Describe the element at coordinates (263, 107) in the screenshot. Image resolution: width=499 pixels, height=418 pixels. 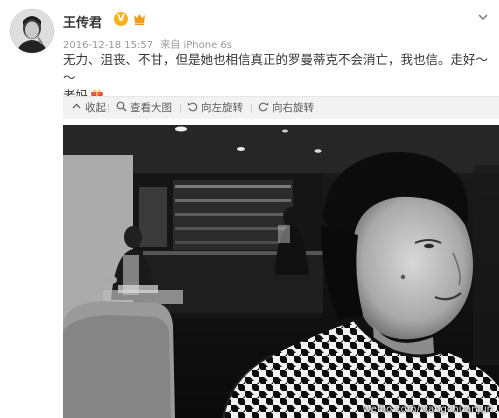
I see `rotate-right-icon` at that location.